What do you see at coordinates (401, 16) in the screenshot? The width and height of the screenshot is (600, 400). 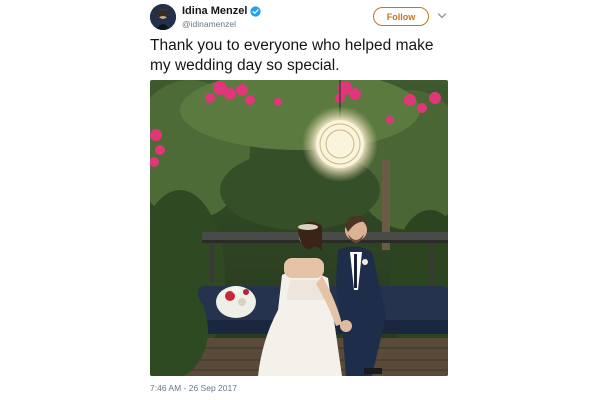 I see `follow-button: Follow` at bounding box center [401, 16].